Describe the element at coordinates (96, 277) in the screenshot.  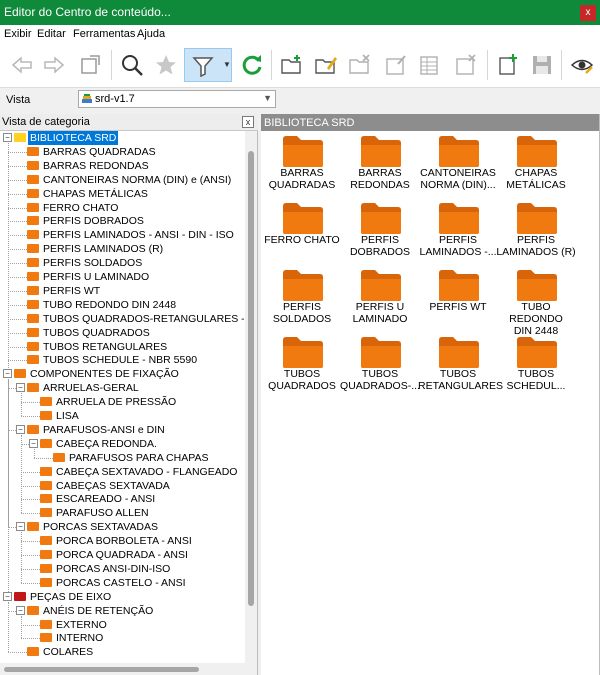
I see `tree-item-label: PERFIS U LAMINADO` at that location.